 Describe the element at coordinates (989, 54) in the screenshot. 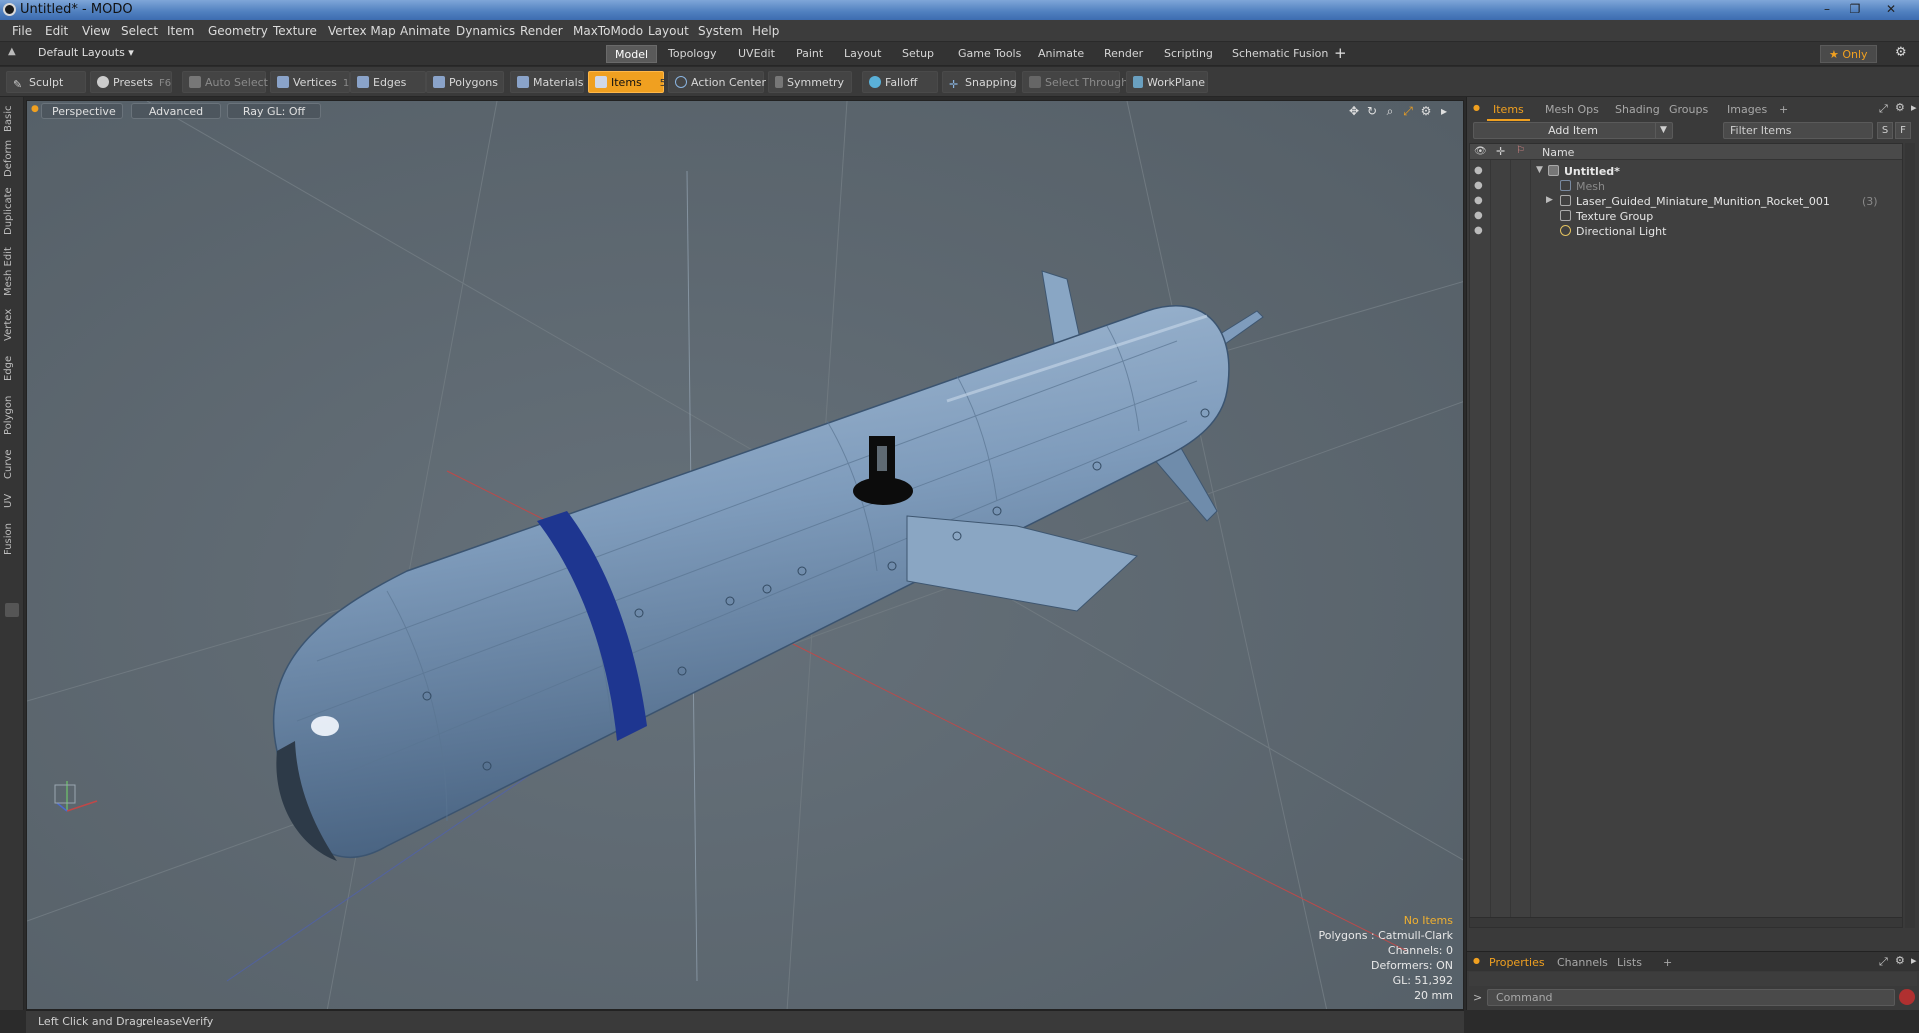

I see `tab-game-tools: Game Tools` at that location.